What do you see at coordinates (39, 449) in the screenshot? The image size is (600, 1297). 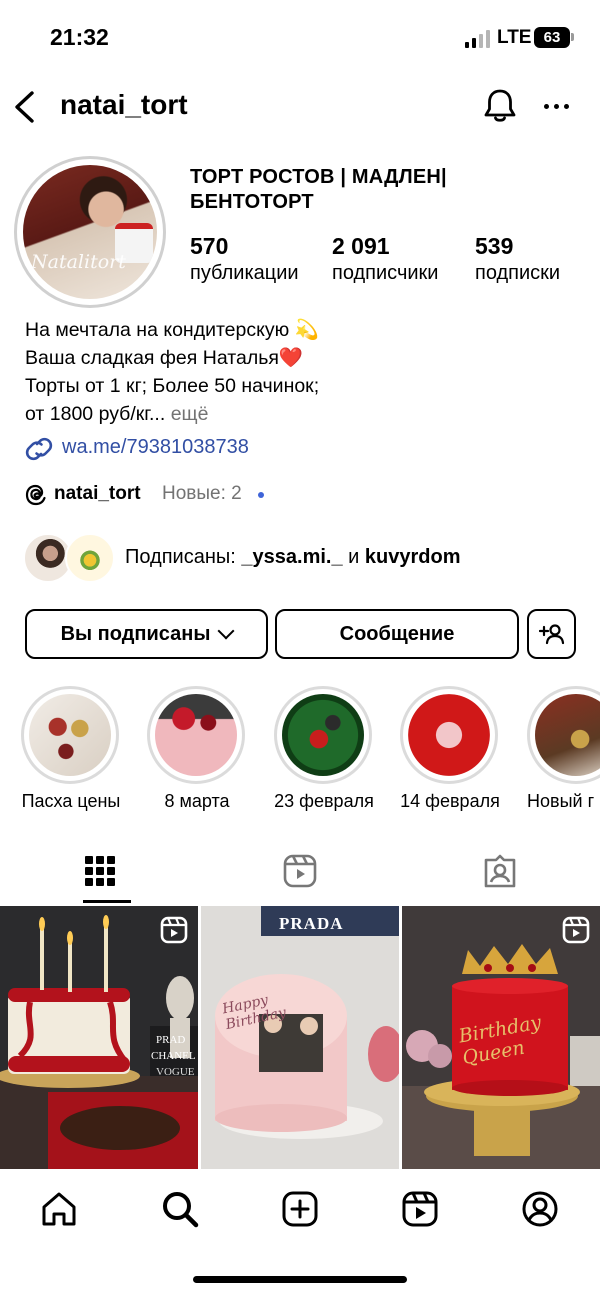 I see `link-icon` at bounding box center [39, 449].